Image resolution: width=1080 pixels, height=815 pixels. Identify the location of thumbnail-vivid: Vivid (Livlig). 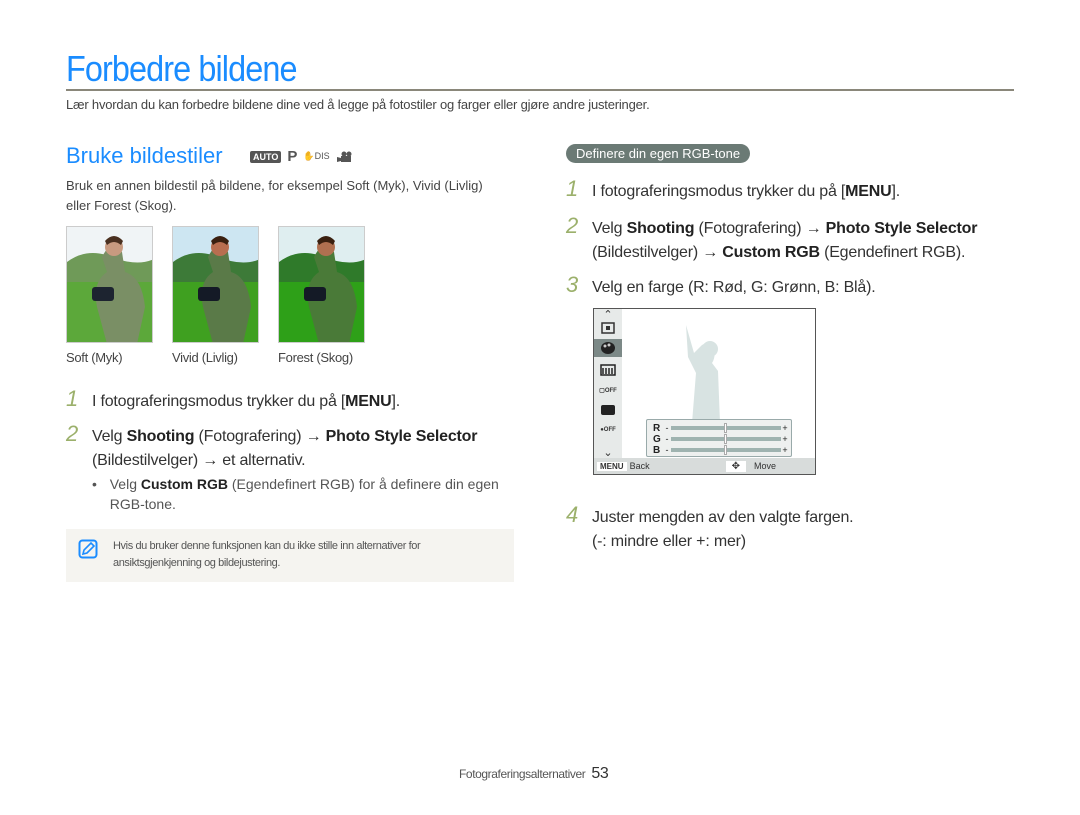
(215, 295).